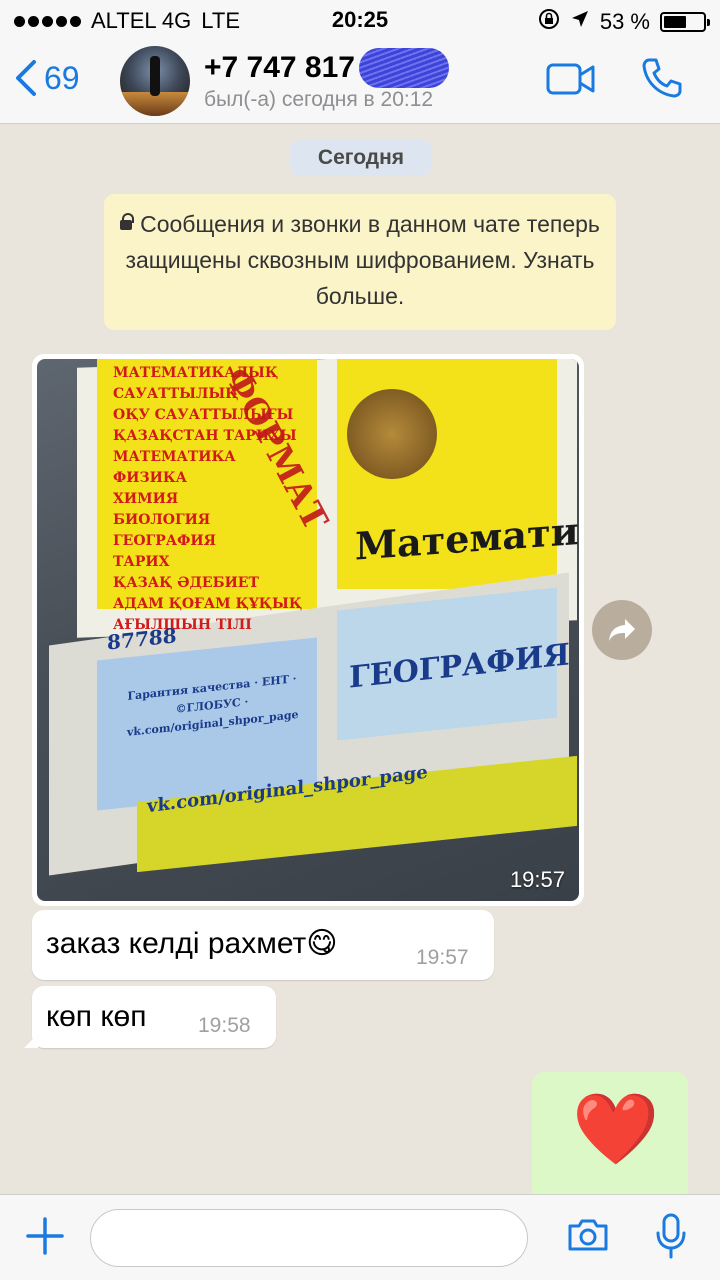 The image size is (720, 1280). Describe the element at coordinates (588, 1235) in the screenshot. I see `camera-icon` at that location.